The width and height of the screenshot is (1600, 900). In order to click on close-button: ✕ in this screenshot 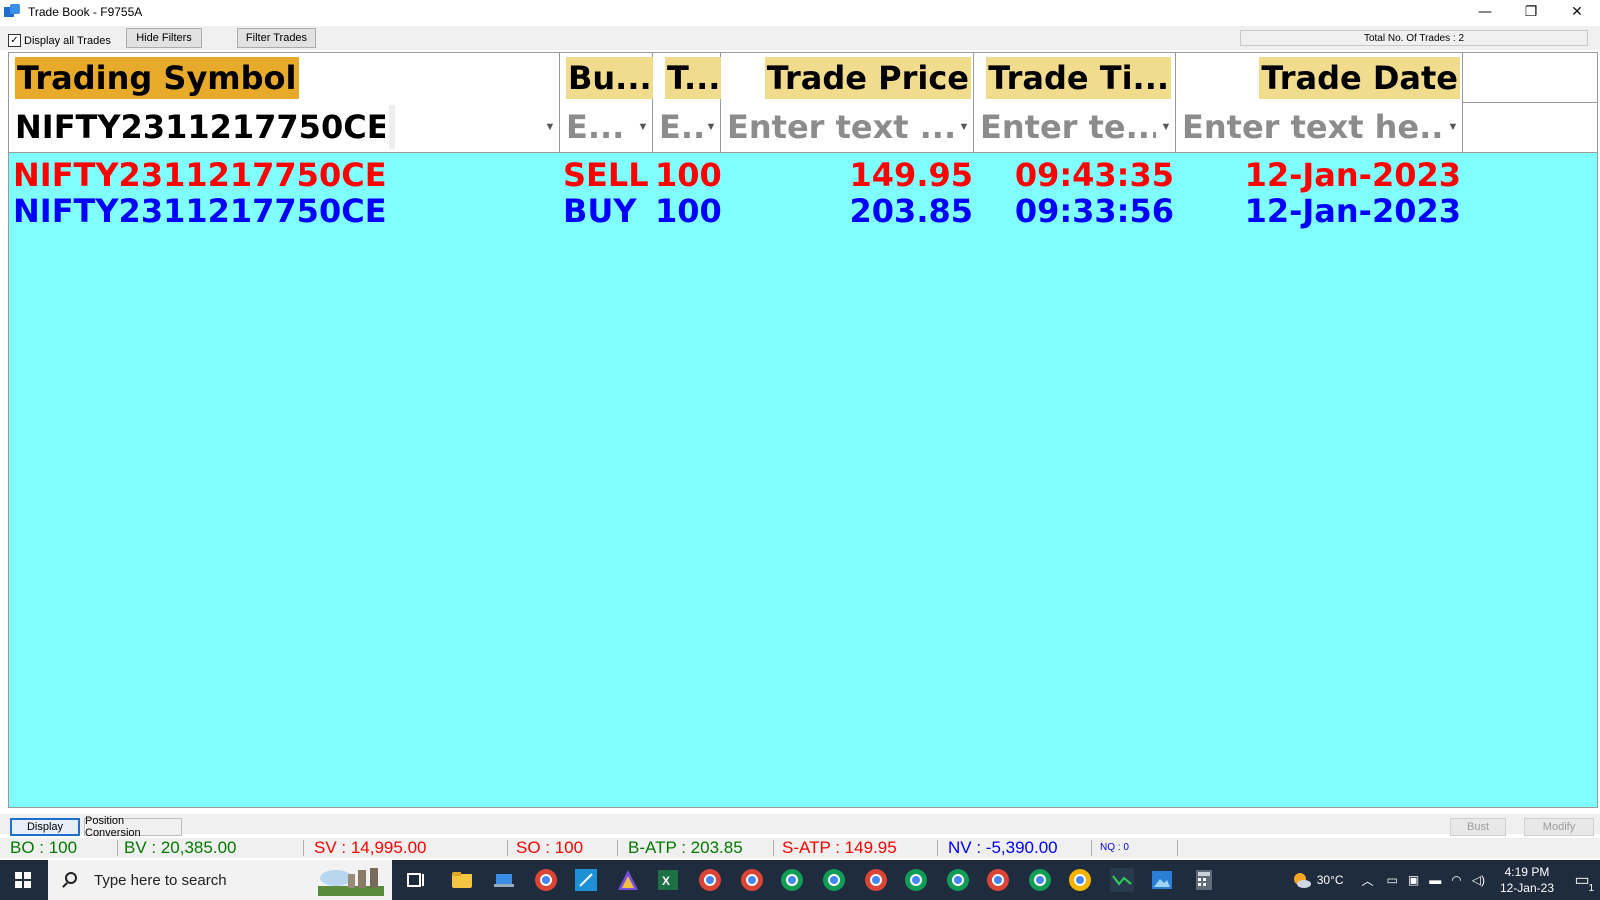, I will do `click(1577, 12)`.